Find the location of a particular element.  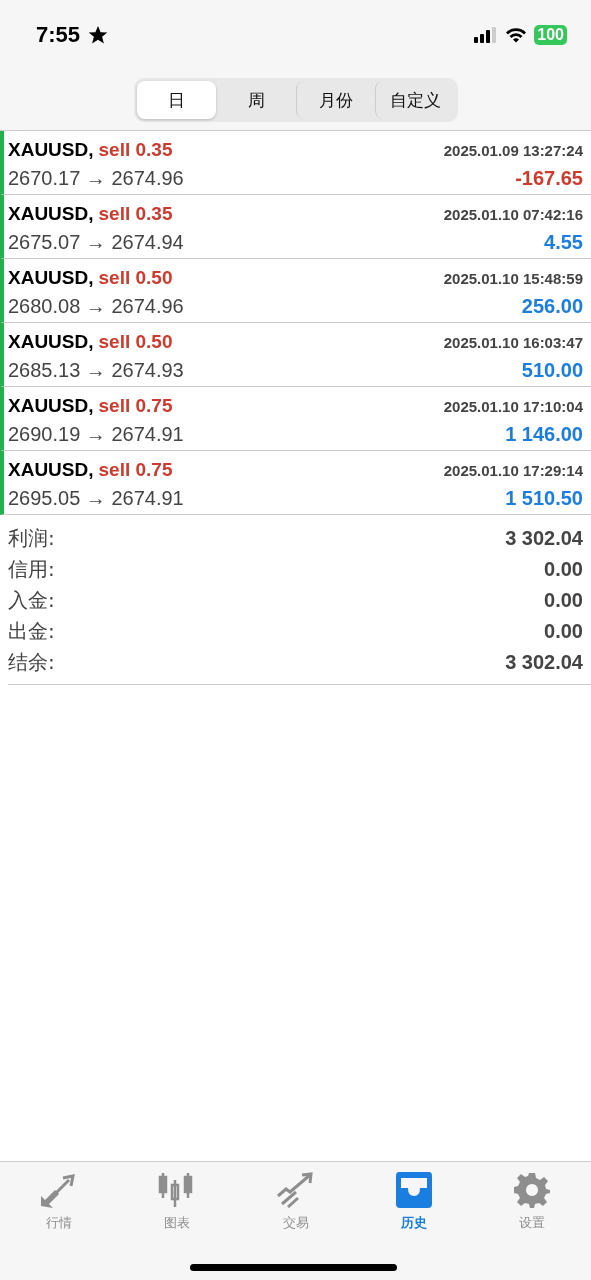

price-range: 2675.07 → 2674.94 is located at coordinates (96, 242).